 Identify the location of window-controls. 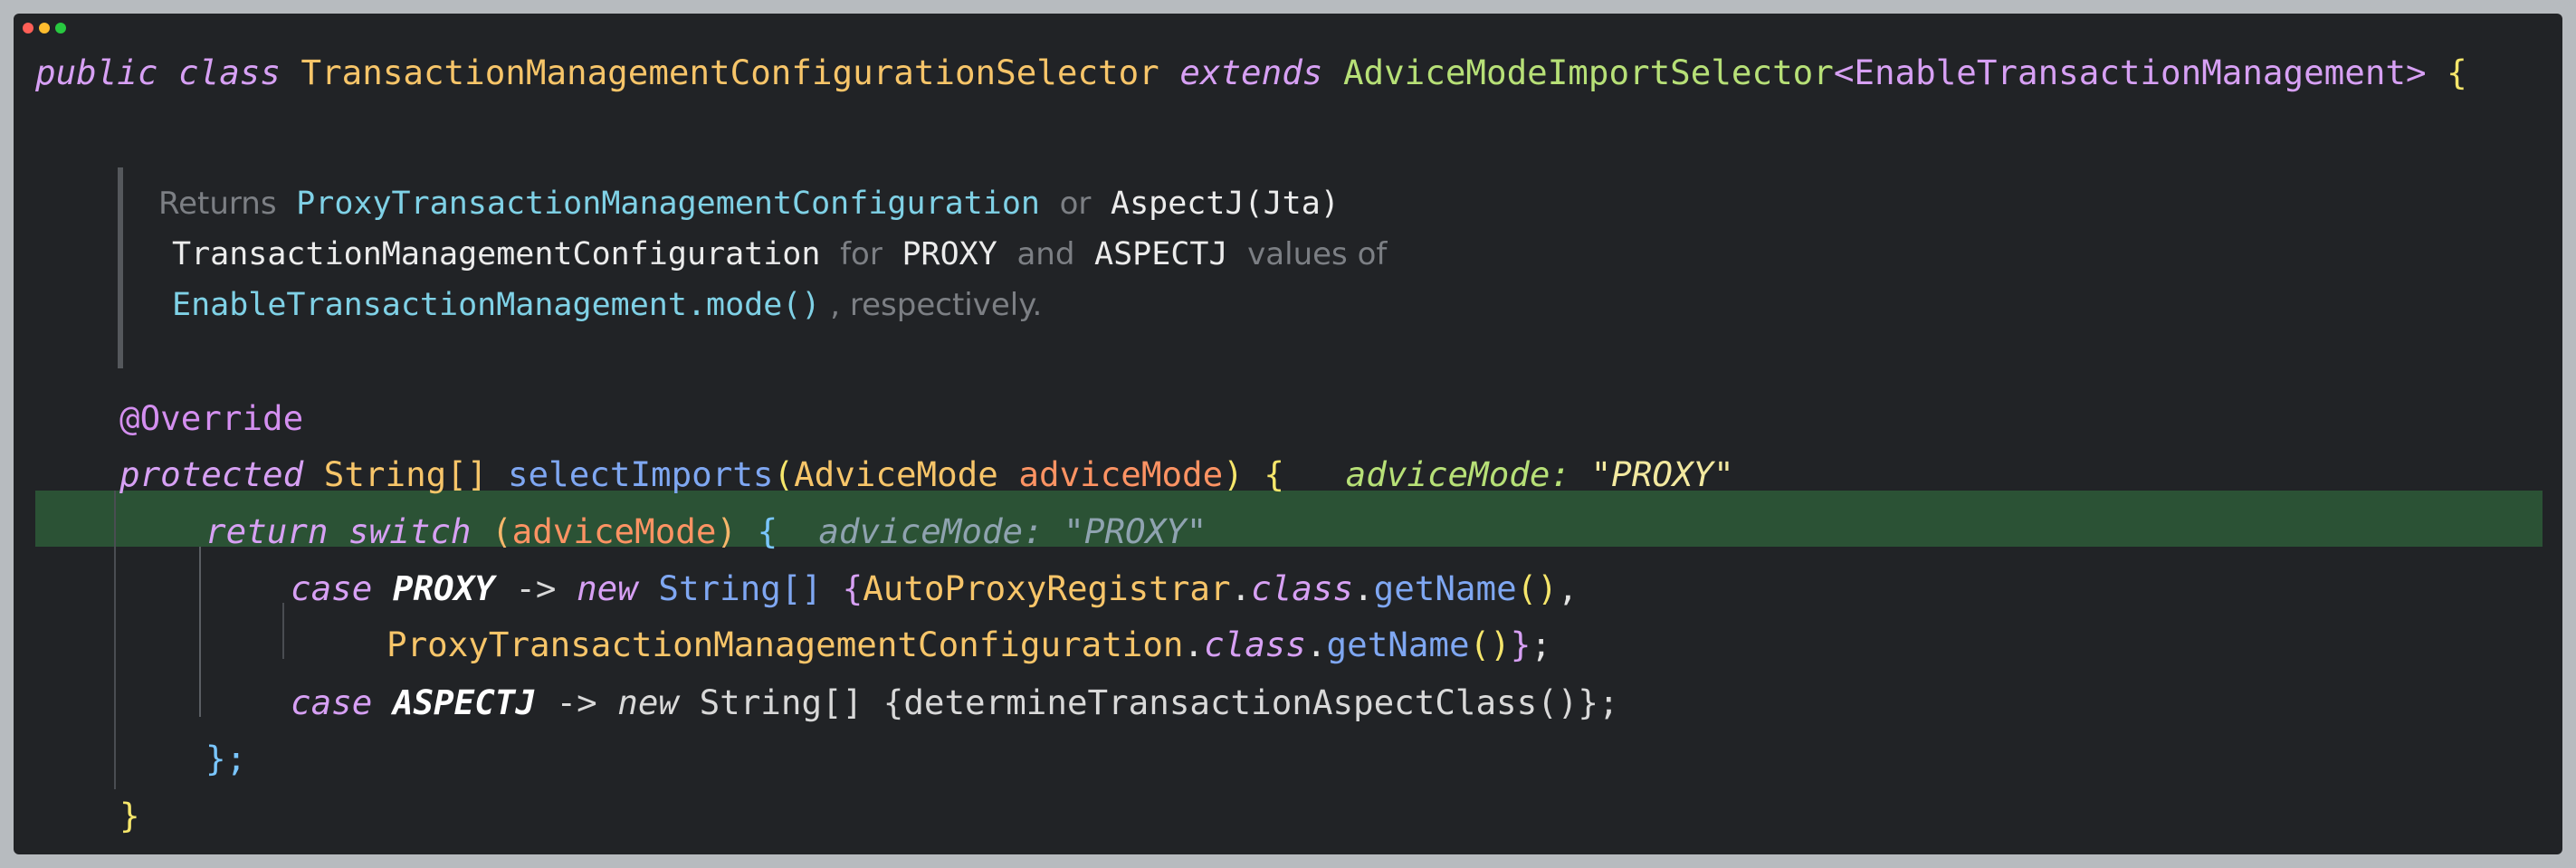
(44, 28).